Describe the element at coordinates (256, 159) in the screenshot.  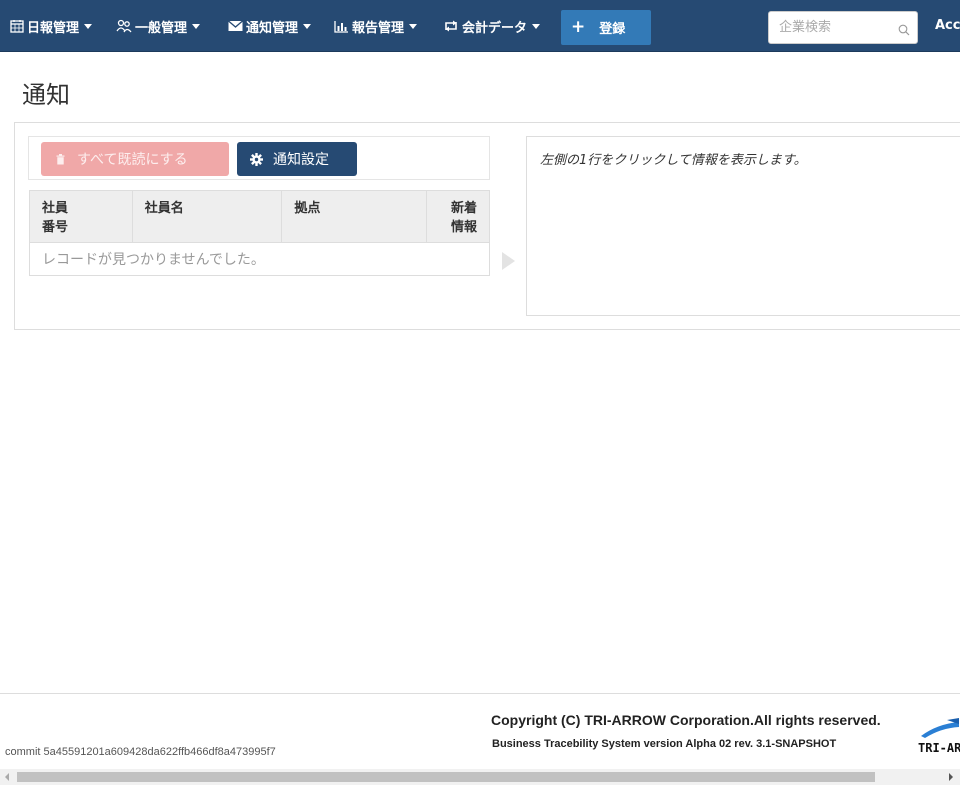
I see `gear-icon` at that location.